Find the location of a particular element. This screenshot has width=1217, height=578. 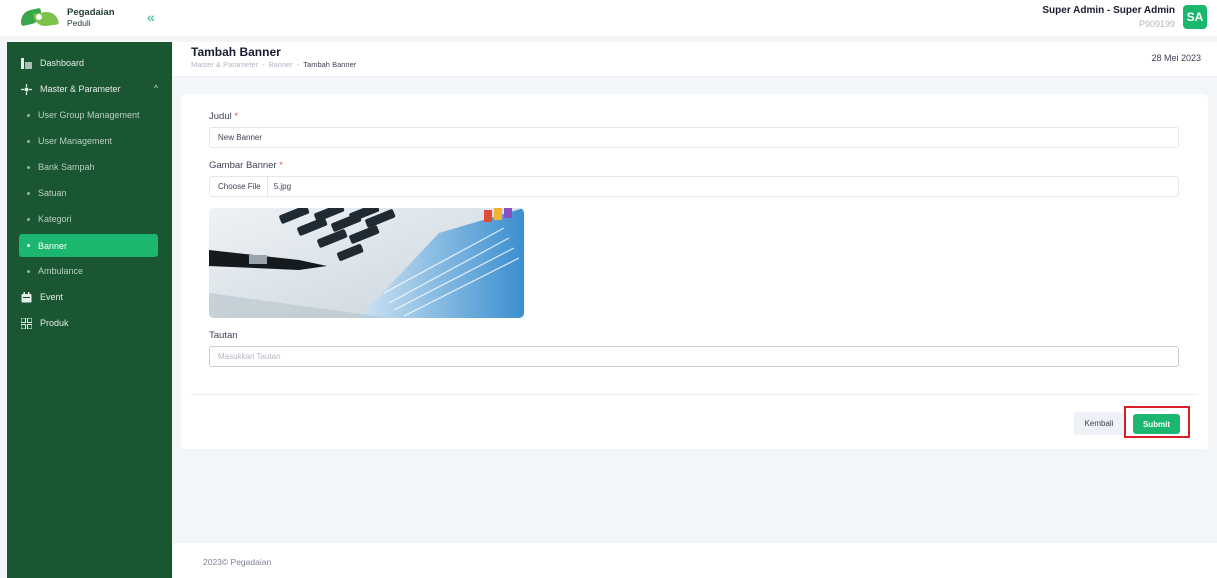

submit-button: Submit is located at coordinates (1156, 424).